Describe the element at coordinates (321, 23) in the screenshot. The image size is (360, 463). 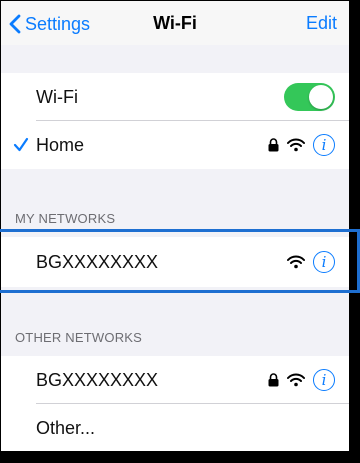
I see `edit-button: Edit` at that location.